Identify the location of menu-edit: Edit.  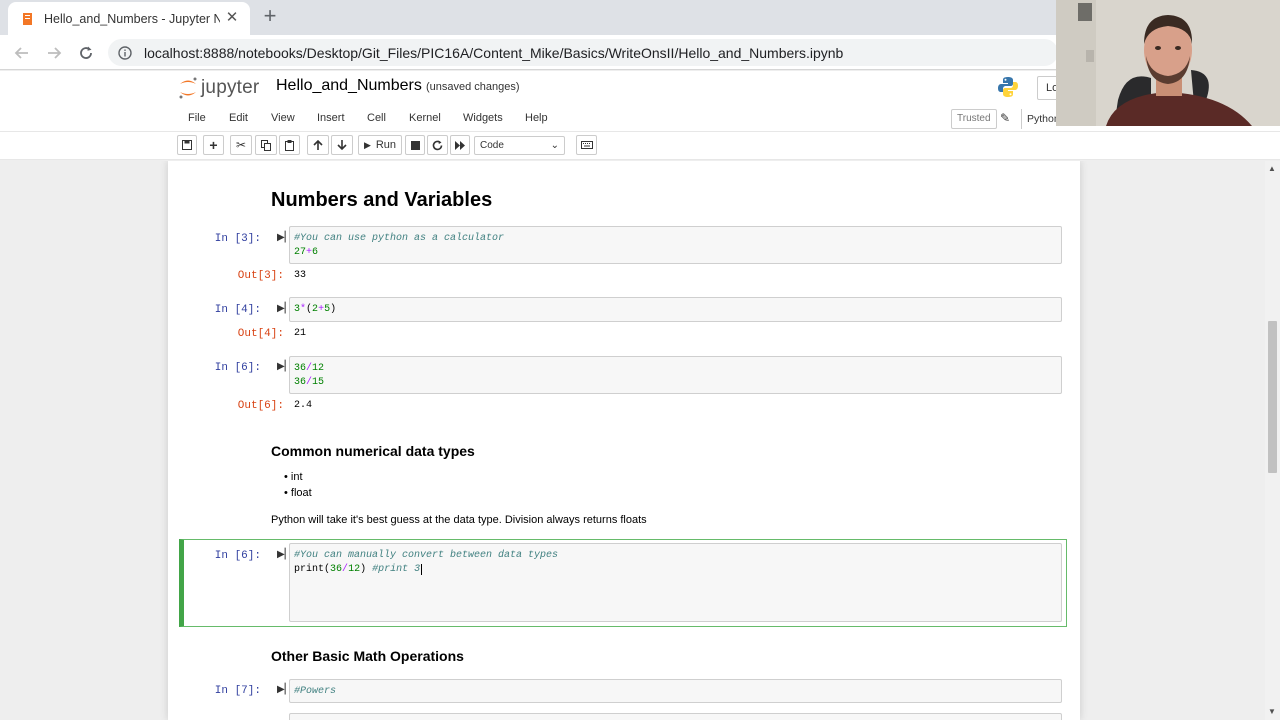
(238, 118).